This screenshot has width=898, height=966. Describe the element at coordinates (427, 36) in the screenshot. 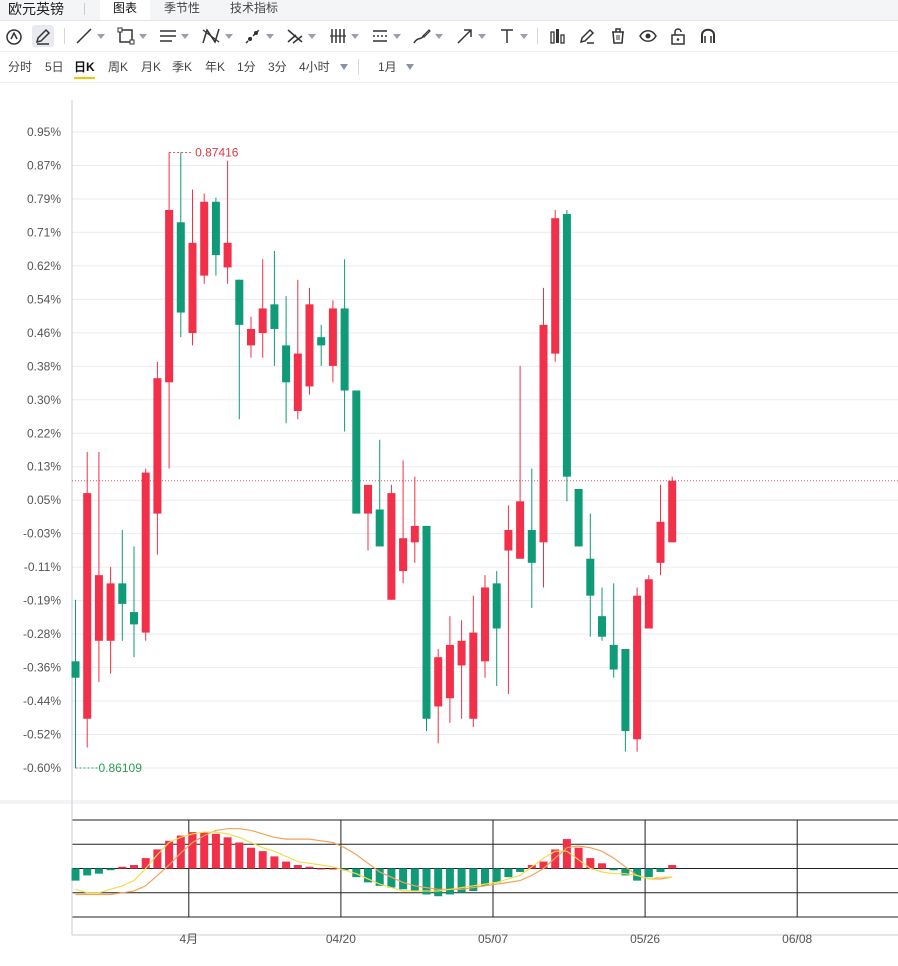

I see `brush-tool-icon` at that location.